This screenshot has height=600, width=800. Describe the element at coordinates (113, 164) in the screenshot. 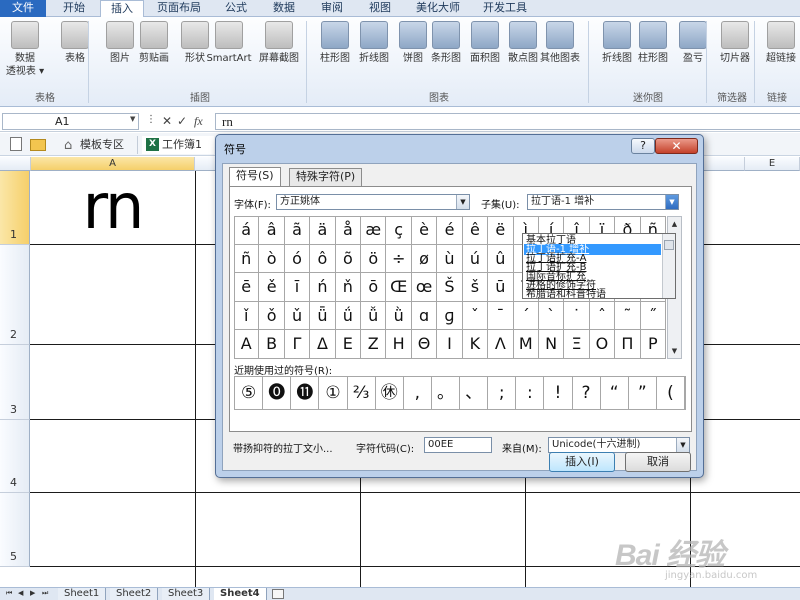

I see `column-header-a: A` at that location.